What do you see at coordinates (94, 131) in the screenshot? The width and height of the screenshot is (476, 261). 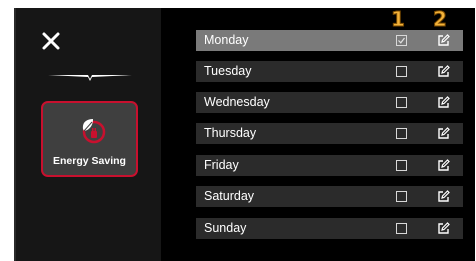 I see `energy-saving-icon` at bounding box center [94, 131].